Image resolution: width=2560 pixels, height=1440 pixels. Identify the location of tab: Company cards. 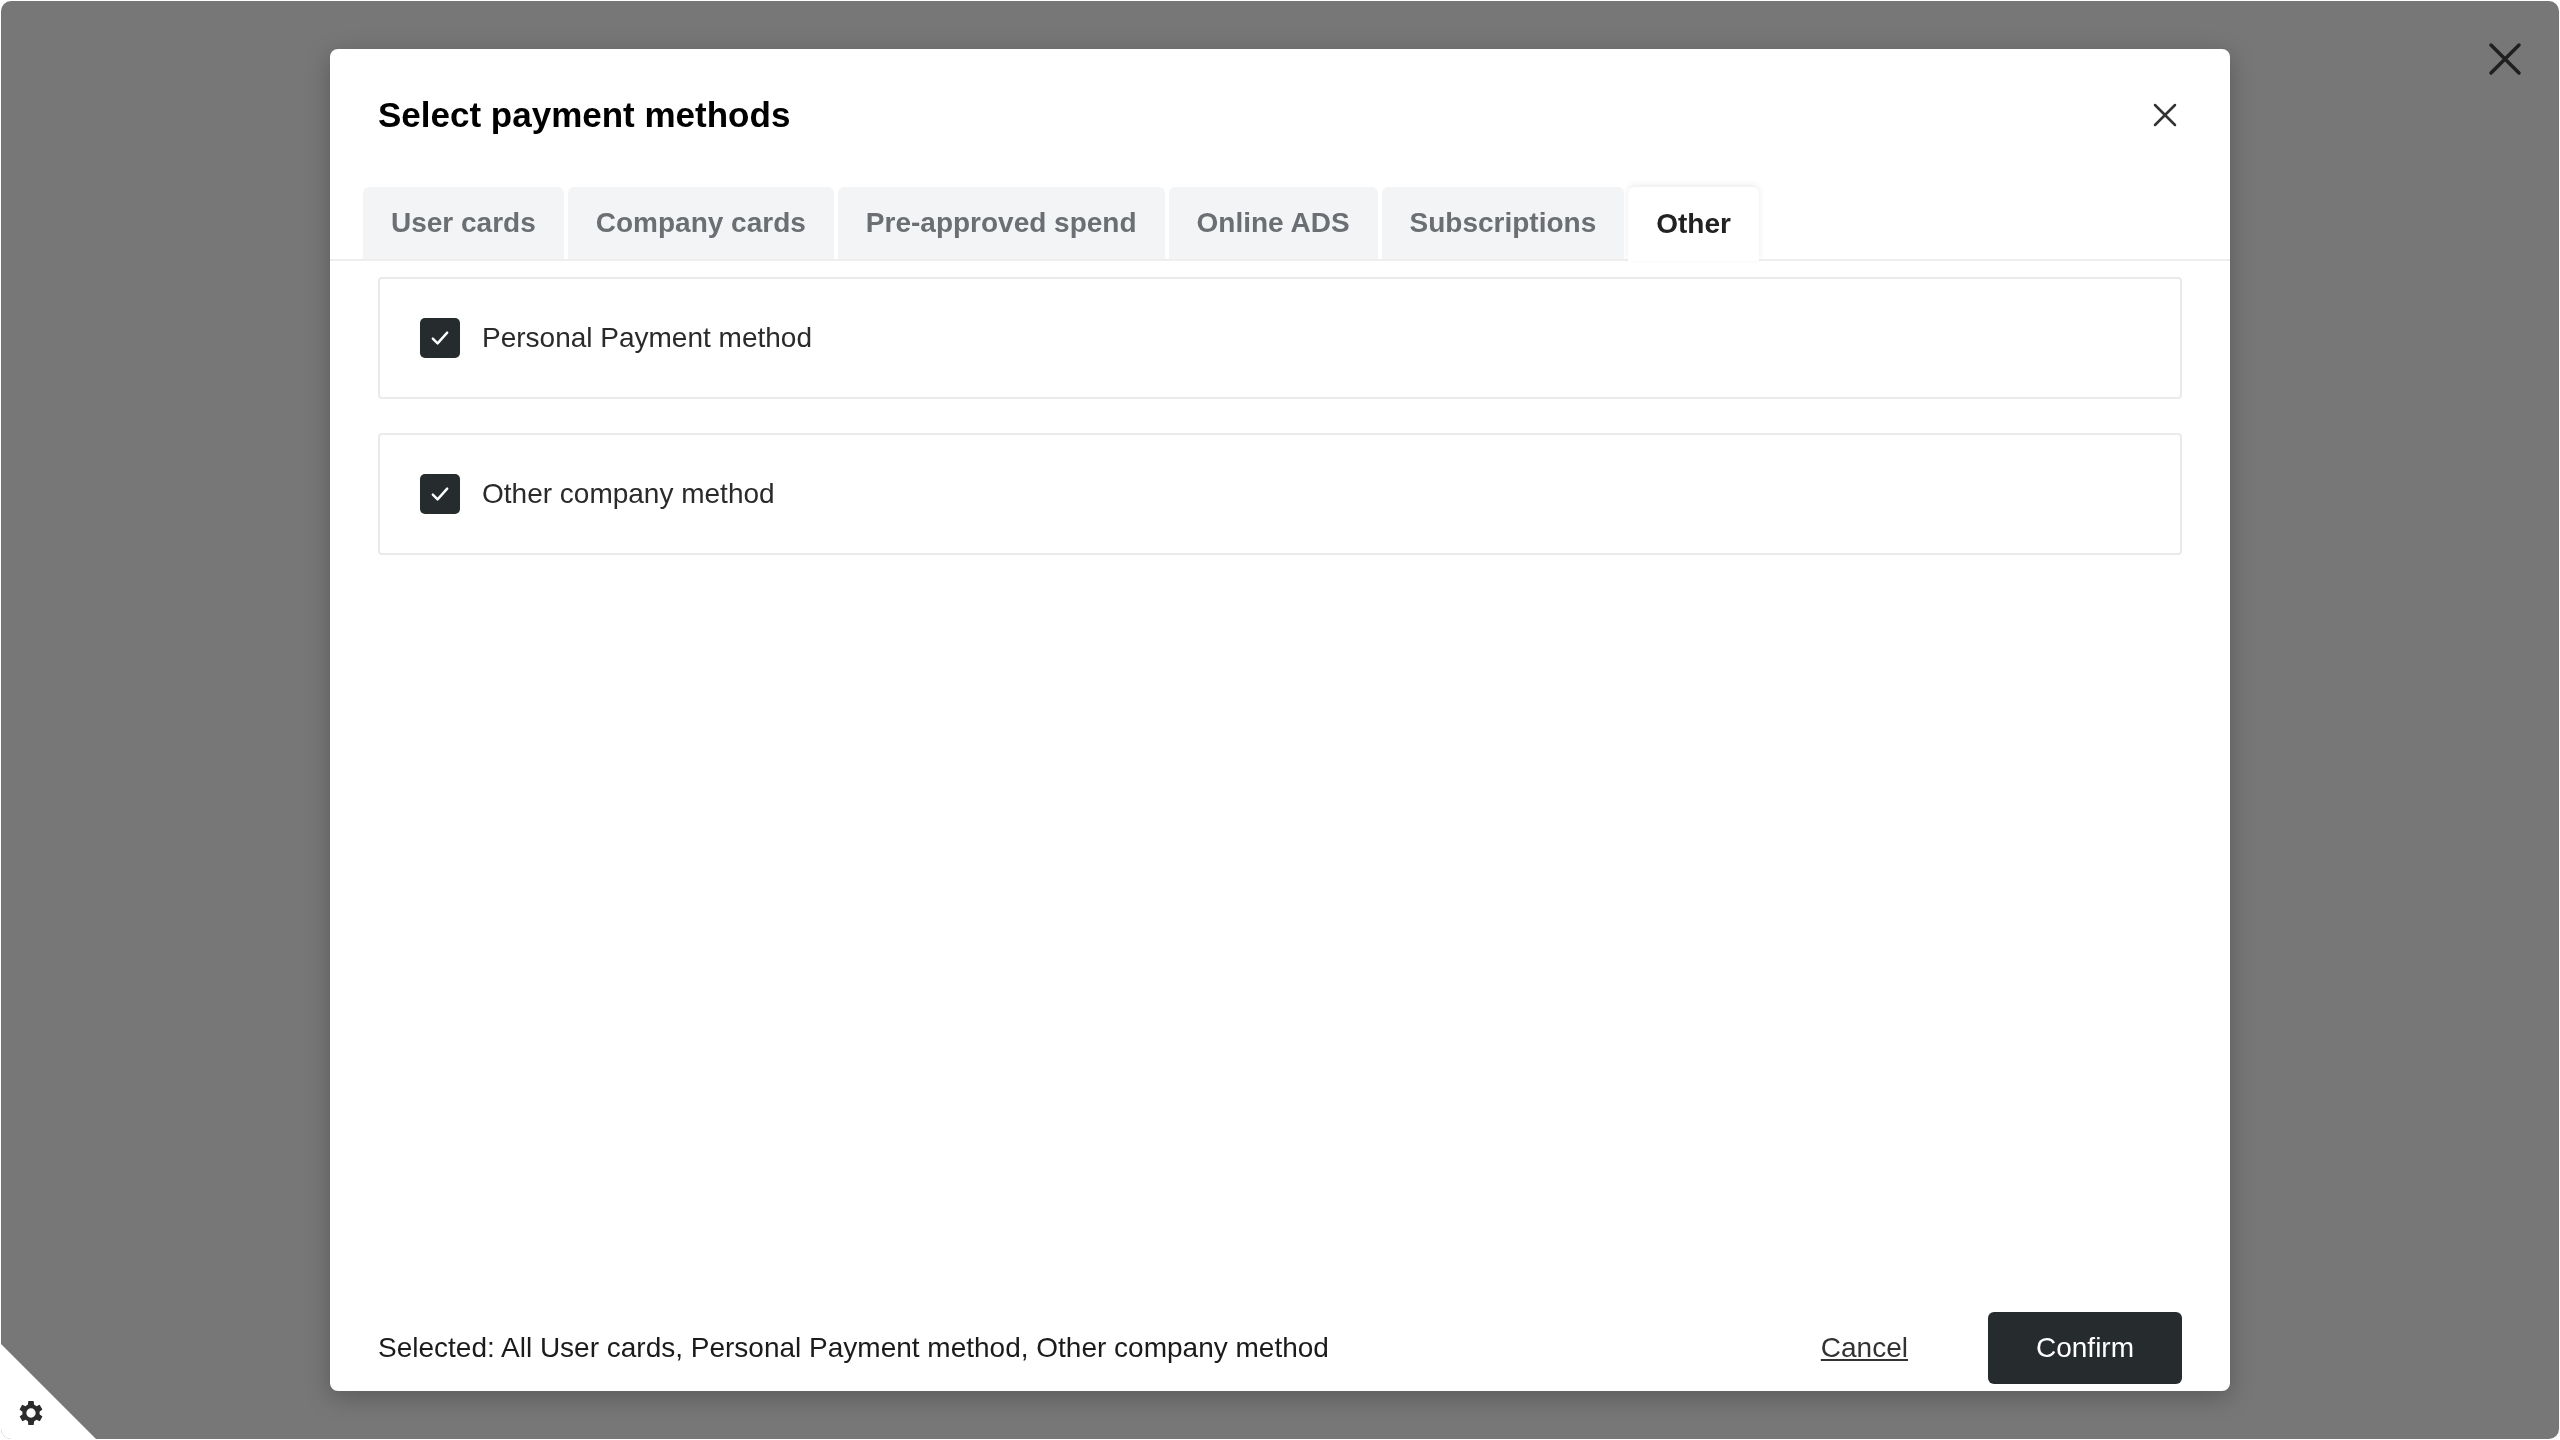
(700, 223).